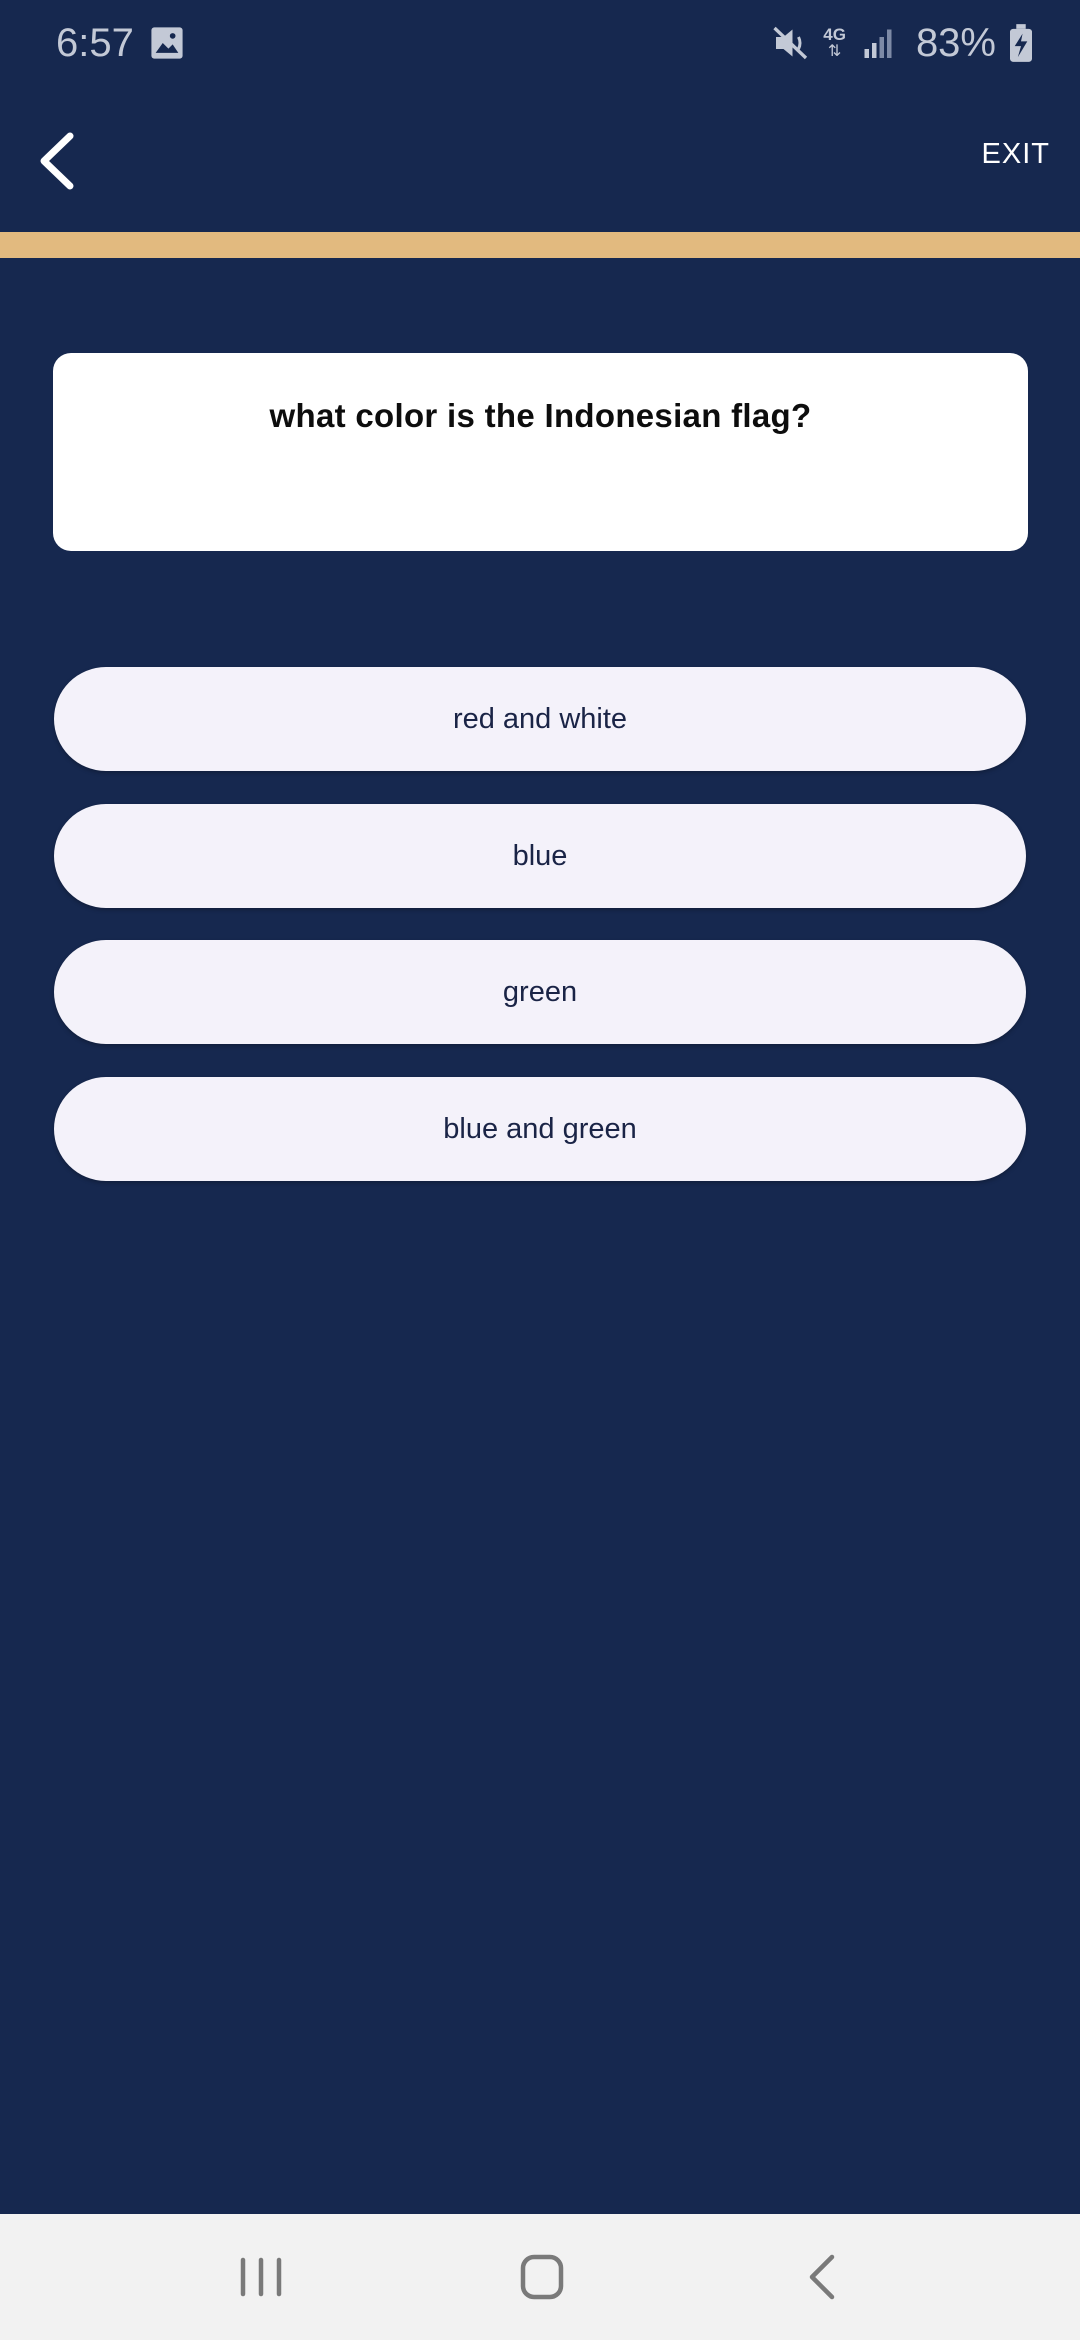 This screenshot has width=1080, height=2340. Describe the element at coordinates (955, 43) in the screenshot. I see `battery-percent: 83%` at that location.